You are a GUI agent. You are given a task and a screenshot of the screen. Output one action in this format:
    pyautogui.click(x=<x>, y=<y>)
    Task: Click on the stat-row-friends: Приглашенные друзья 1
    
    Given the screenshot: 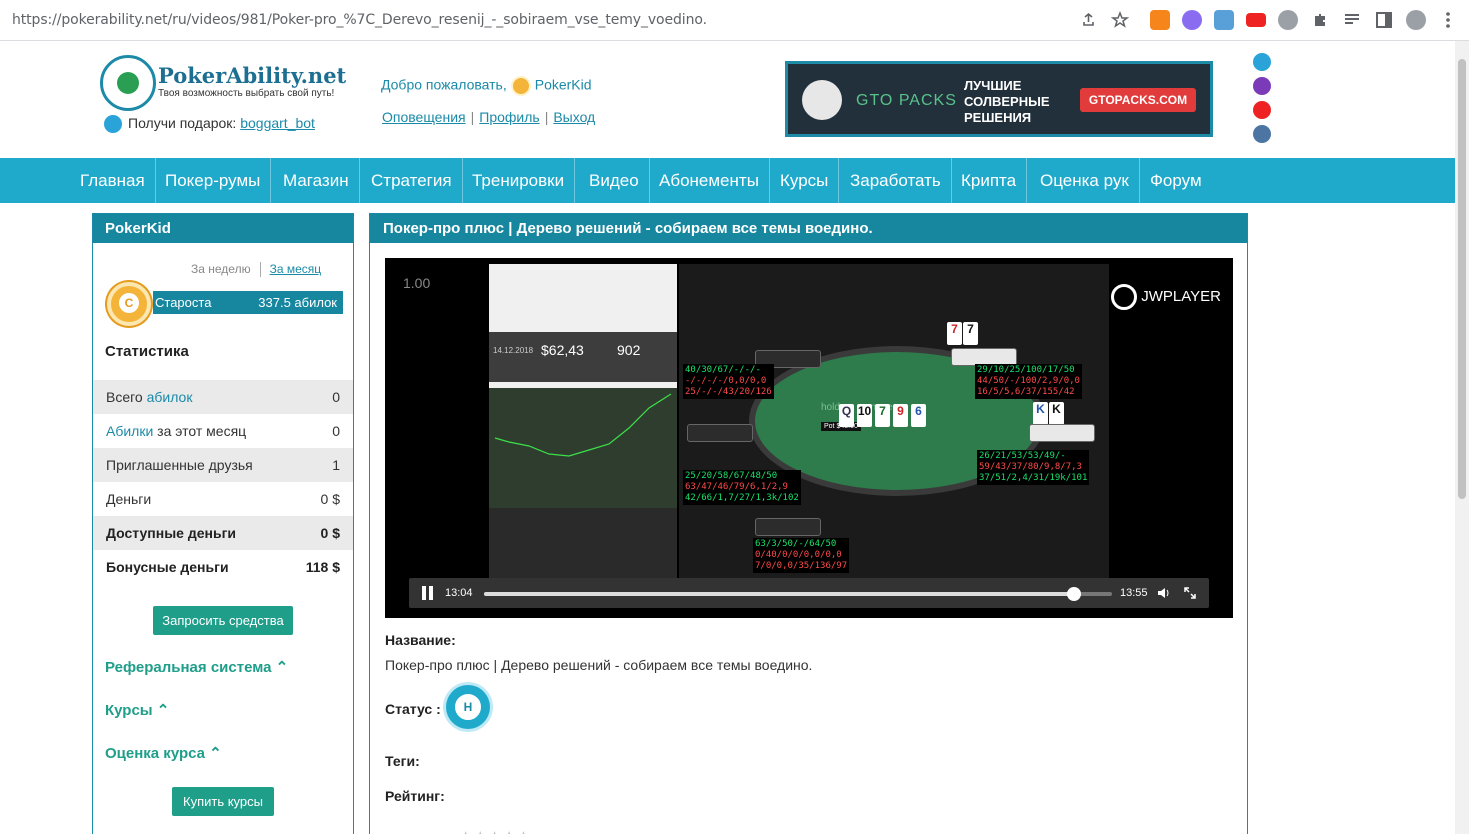 What is the action you would take?
    pyautogui.click(x=223, y=465)
    